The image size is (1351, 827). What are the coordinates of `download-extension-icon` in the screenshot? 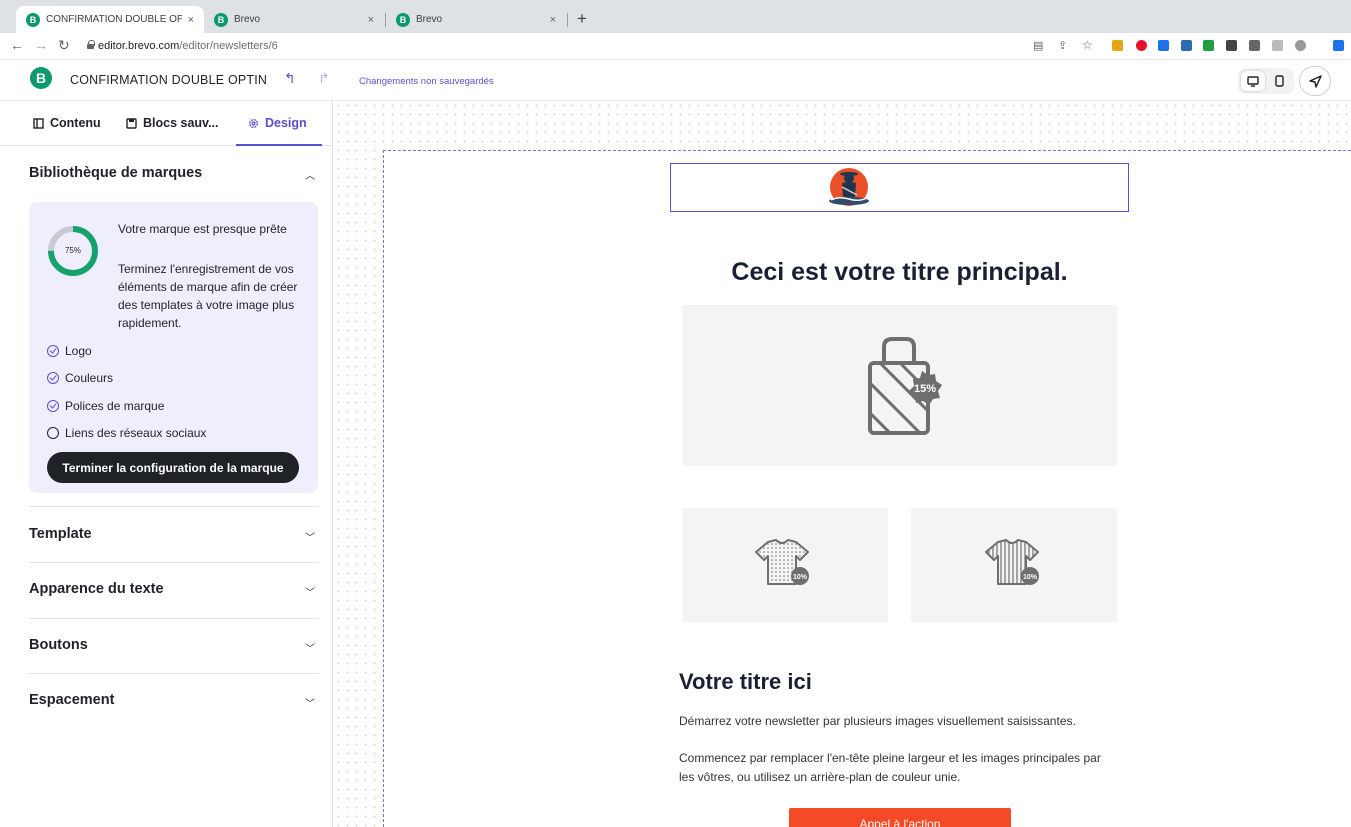 It's located at (1208, 45).